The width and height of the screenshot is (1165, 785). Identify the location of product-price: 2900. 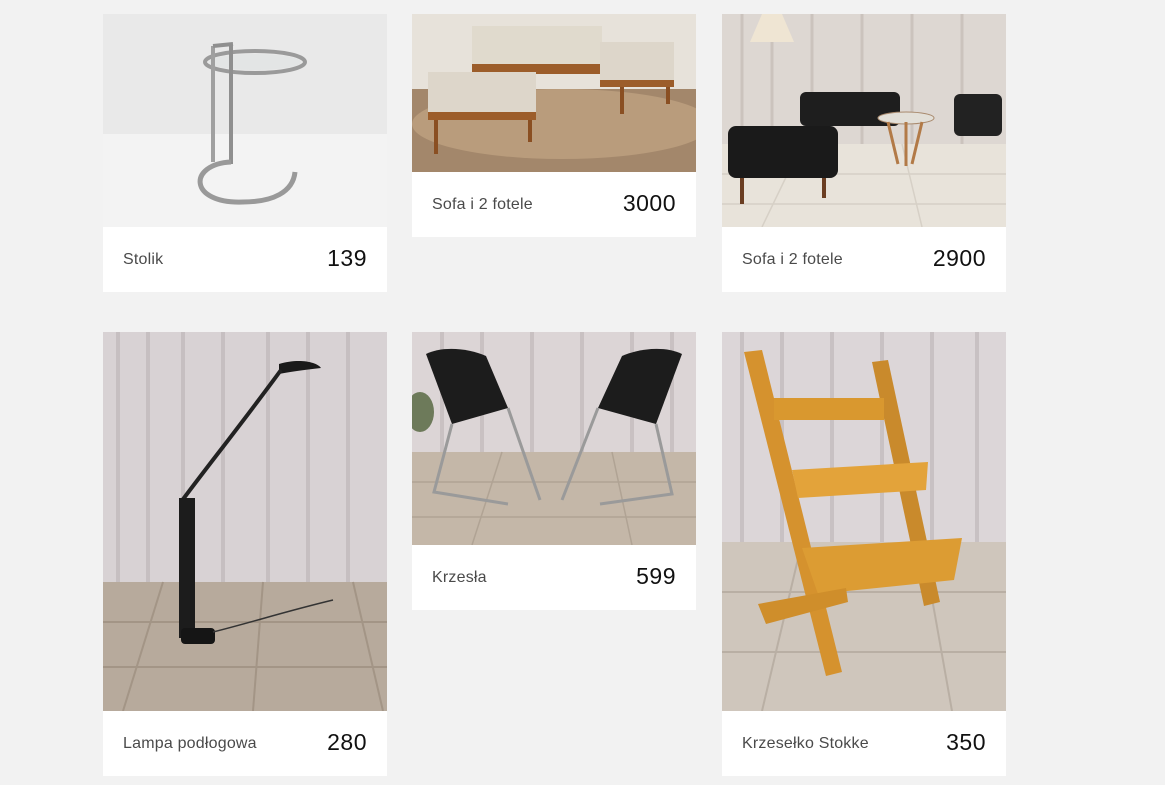
(959, 258).